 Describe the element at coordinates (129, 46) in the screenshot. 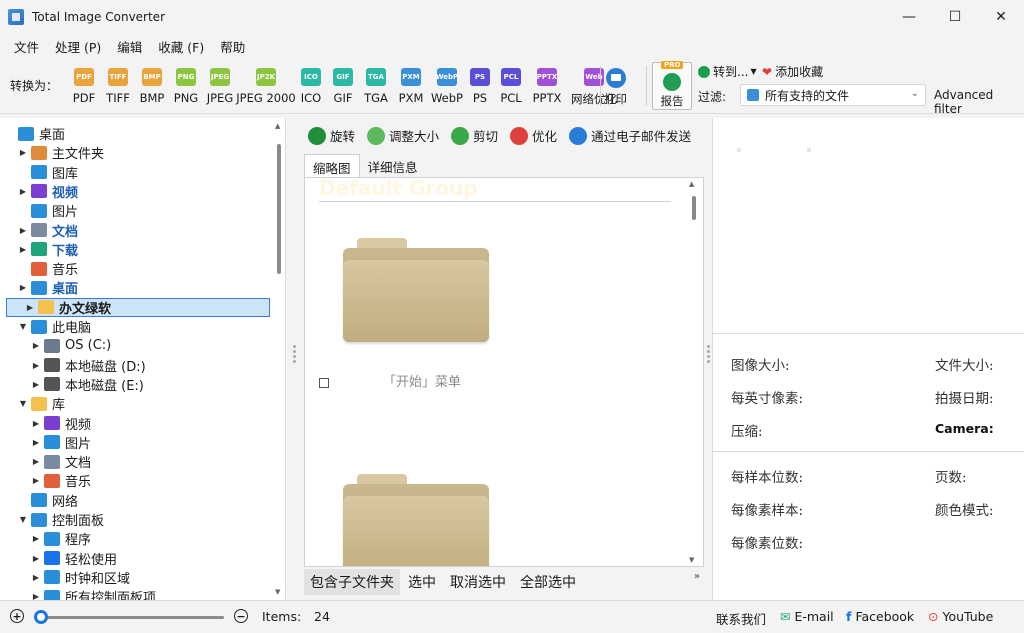

I see `menu-edit: 编辑` at that location.